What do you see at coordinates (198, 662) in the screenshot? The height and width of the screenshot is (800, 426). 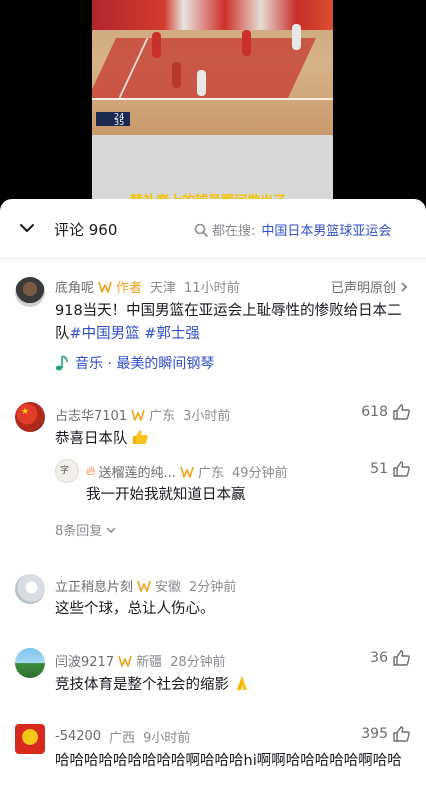 I see `comment-time: 28分钟前` at bounding box center [198, 662].